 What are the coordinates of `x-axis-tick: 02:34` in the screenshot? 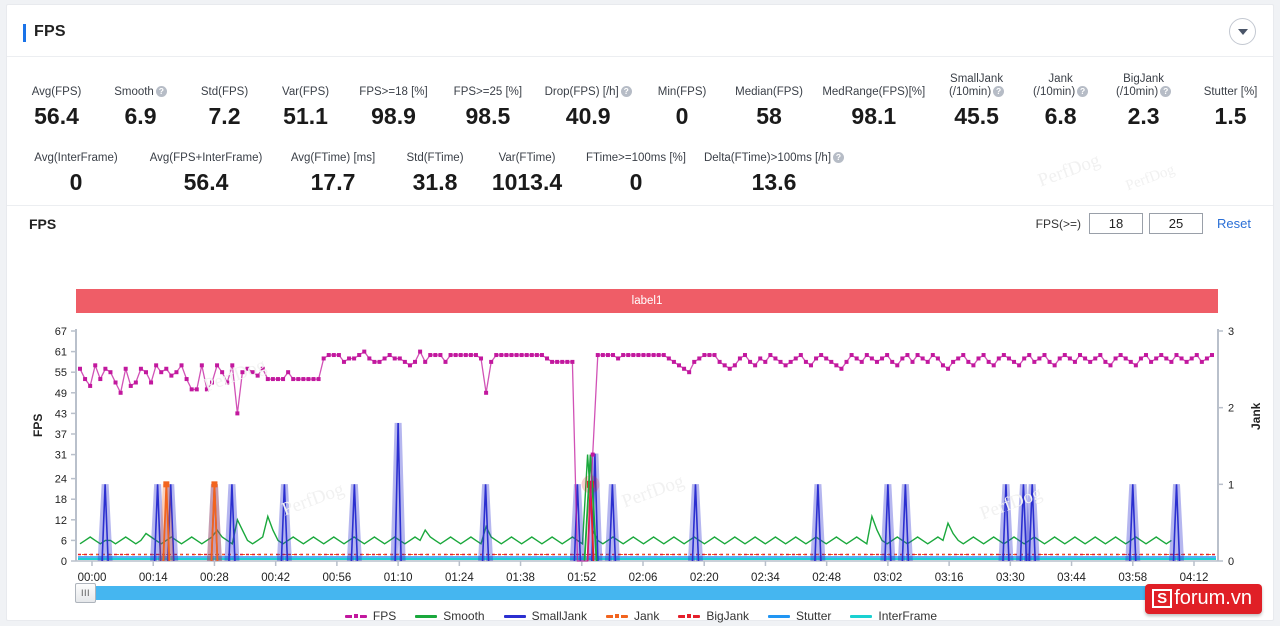 It's located at (765, 578).